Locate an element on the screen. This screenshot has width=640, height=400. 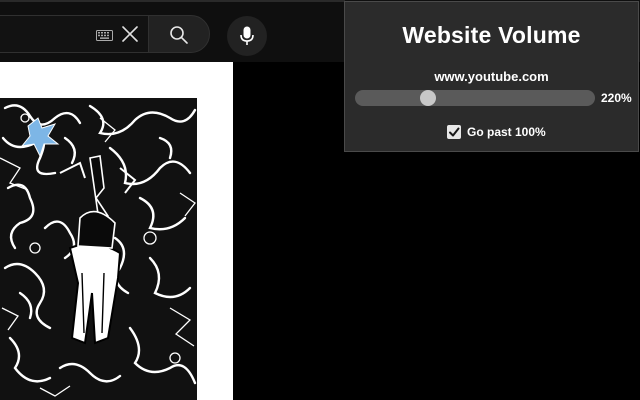
go-past-100-label: Go past 100% is located at coordinates (506, 132).